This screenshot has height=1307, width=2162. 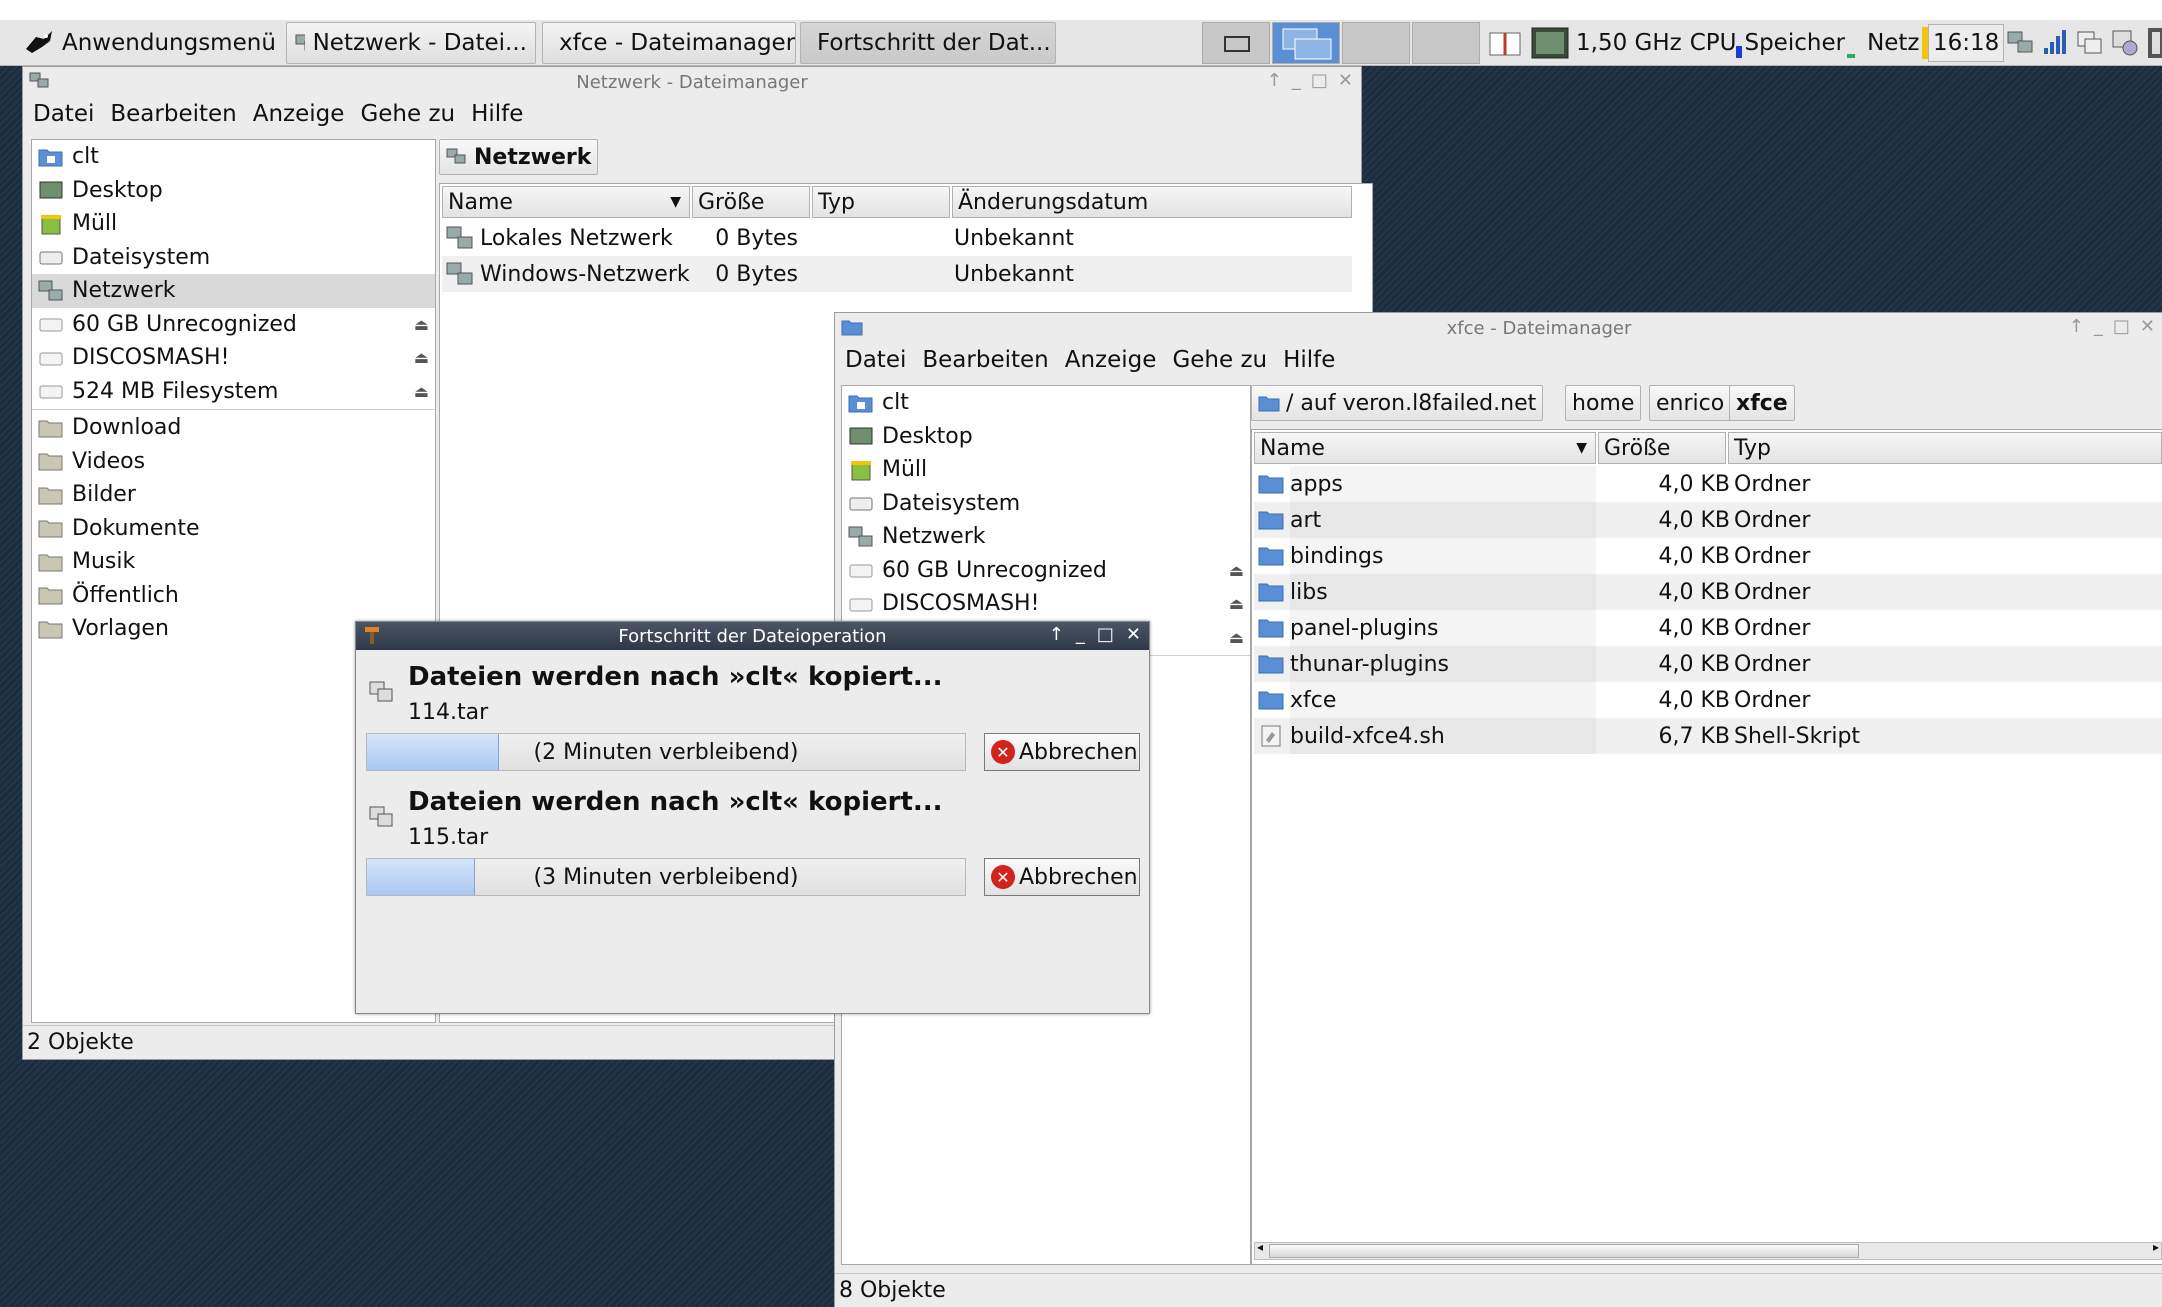 I want to click on sidebar-item-musik: Musik, so click(x=233, y=562).